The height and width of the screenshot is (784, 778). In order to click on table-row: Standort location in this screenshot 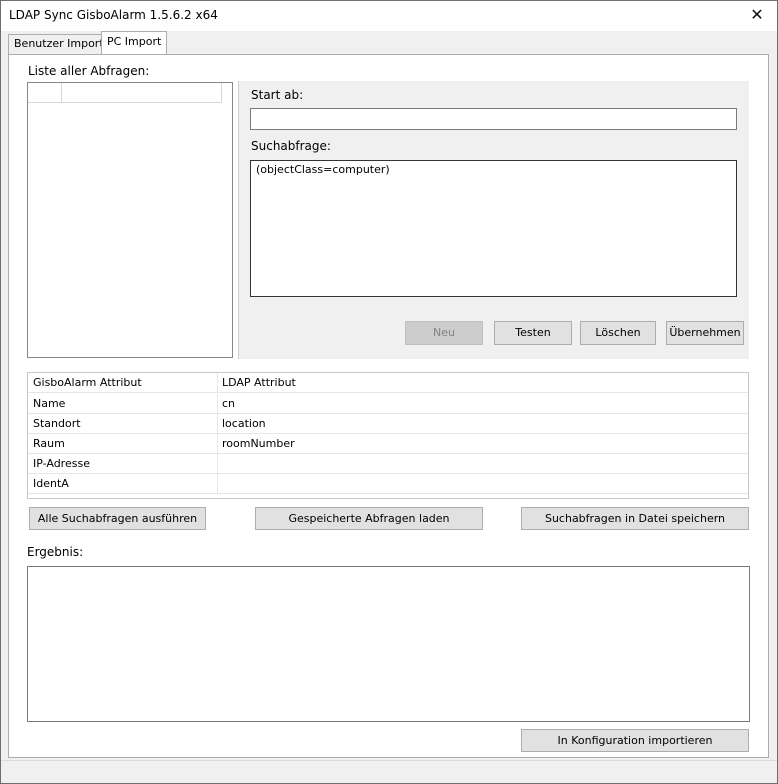, I will do `click(388, 424)`.